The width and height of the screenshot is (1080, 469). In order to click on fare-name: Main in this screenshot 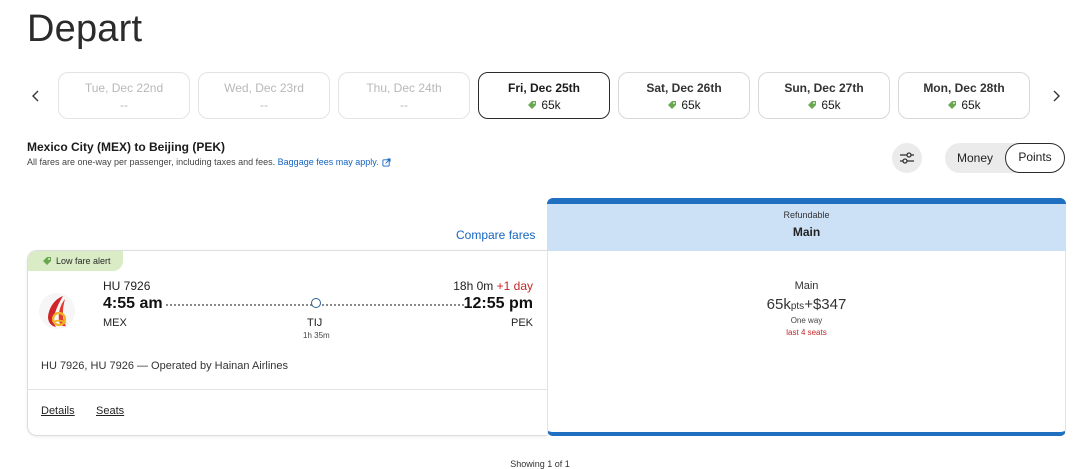, I will do `click(806, 286)`.